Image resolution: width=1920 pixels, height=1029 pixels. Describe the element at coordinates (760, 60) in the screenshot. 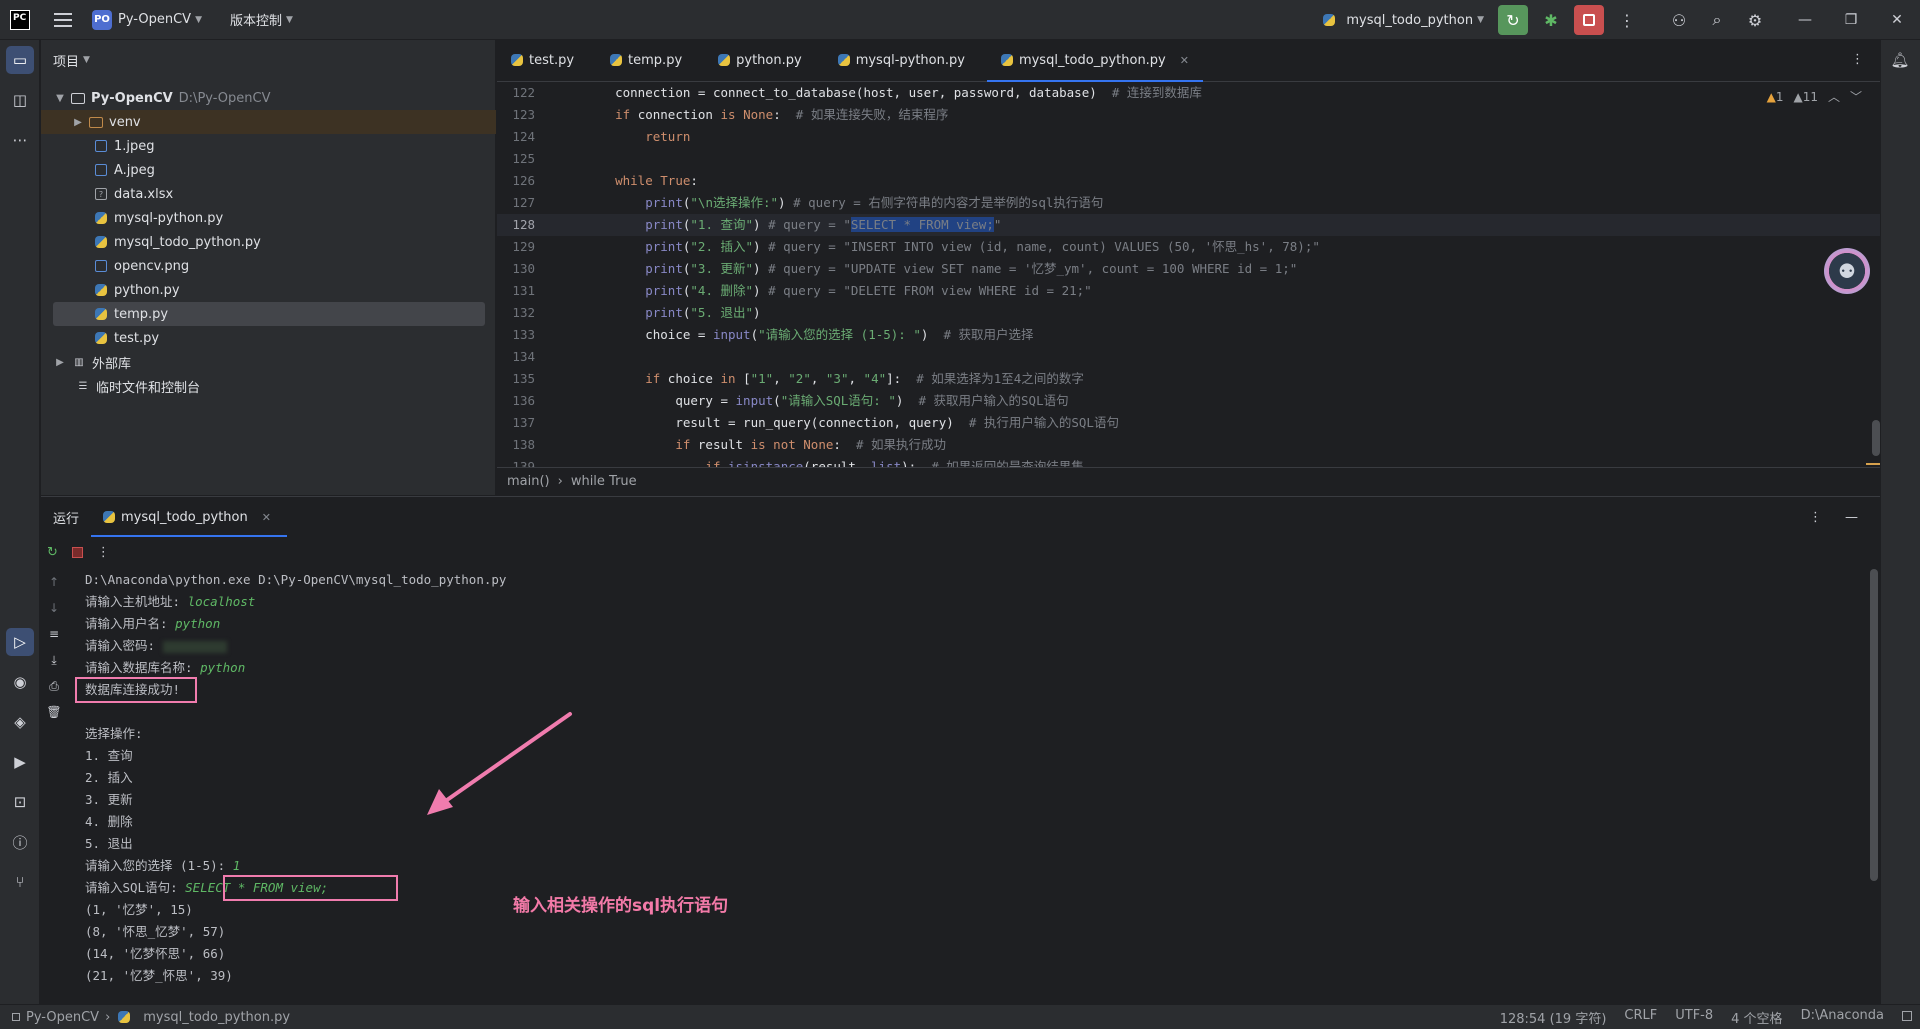

I see `tab-python-py: python.py` at that location.